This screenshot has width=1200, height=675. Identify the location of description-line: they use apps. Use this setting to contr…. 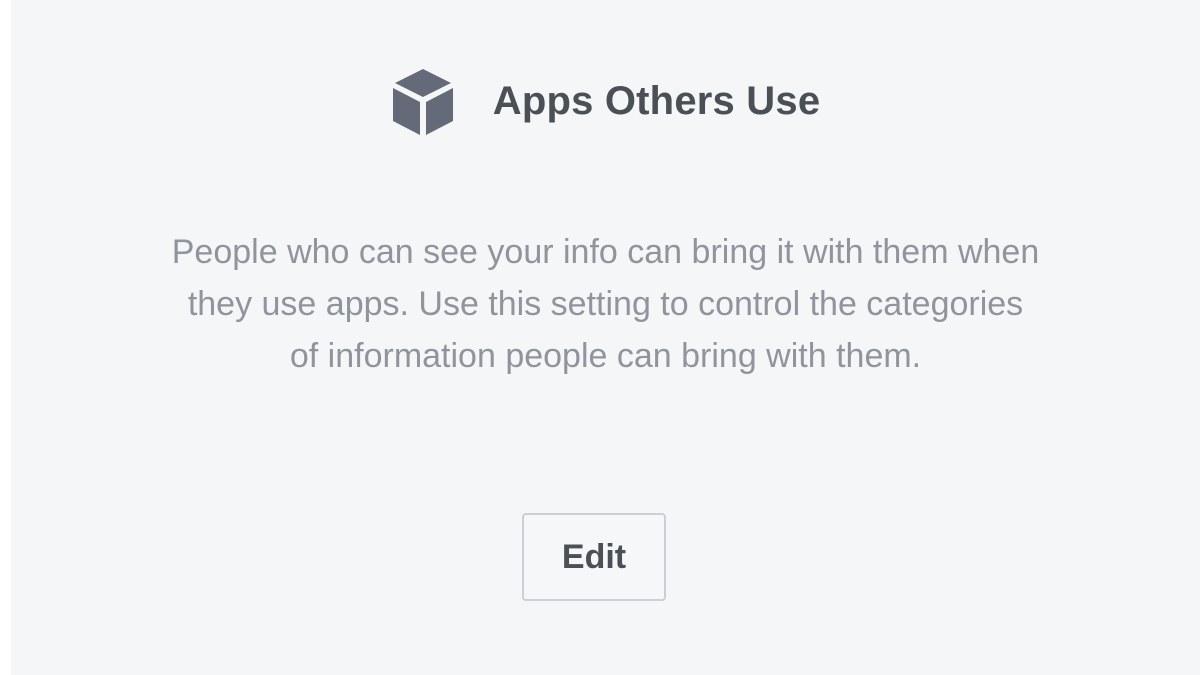
(605, 304).